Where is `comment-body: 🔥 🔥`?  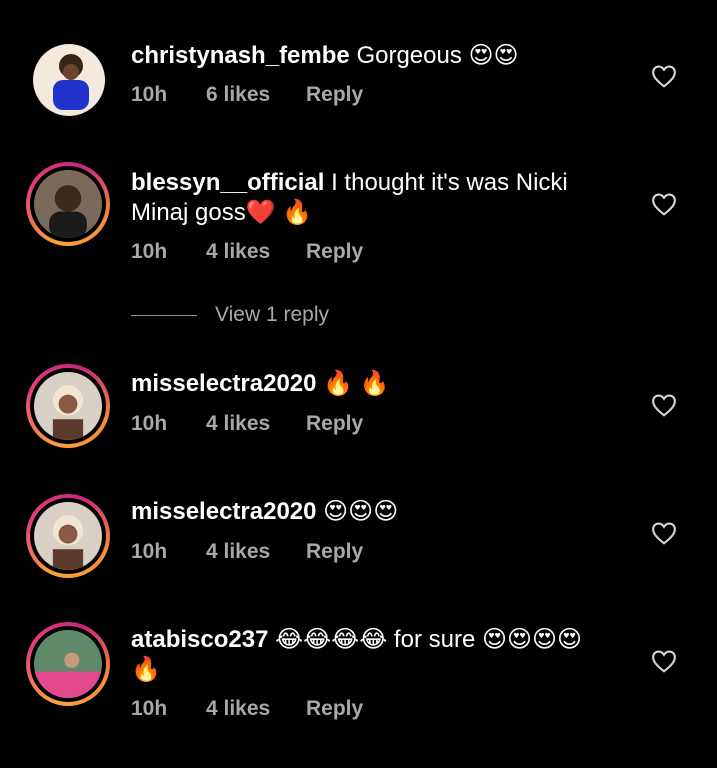 comment-body: 🔥 🔥 is located at coordinates (356, 383).